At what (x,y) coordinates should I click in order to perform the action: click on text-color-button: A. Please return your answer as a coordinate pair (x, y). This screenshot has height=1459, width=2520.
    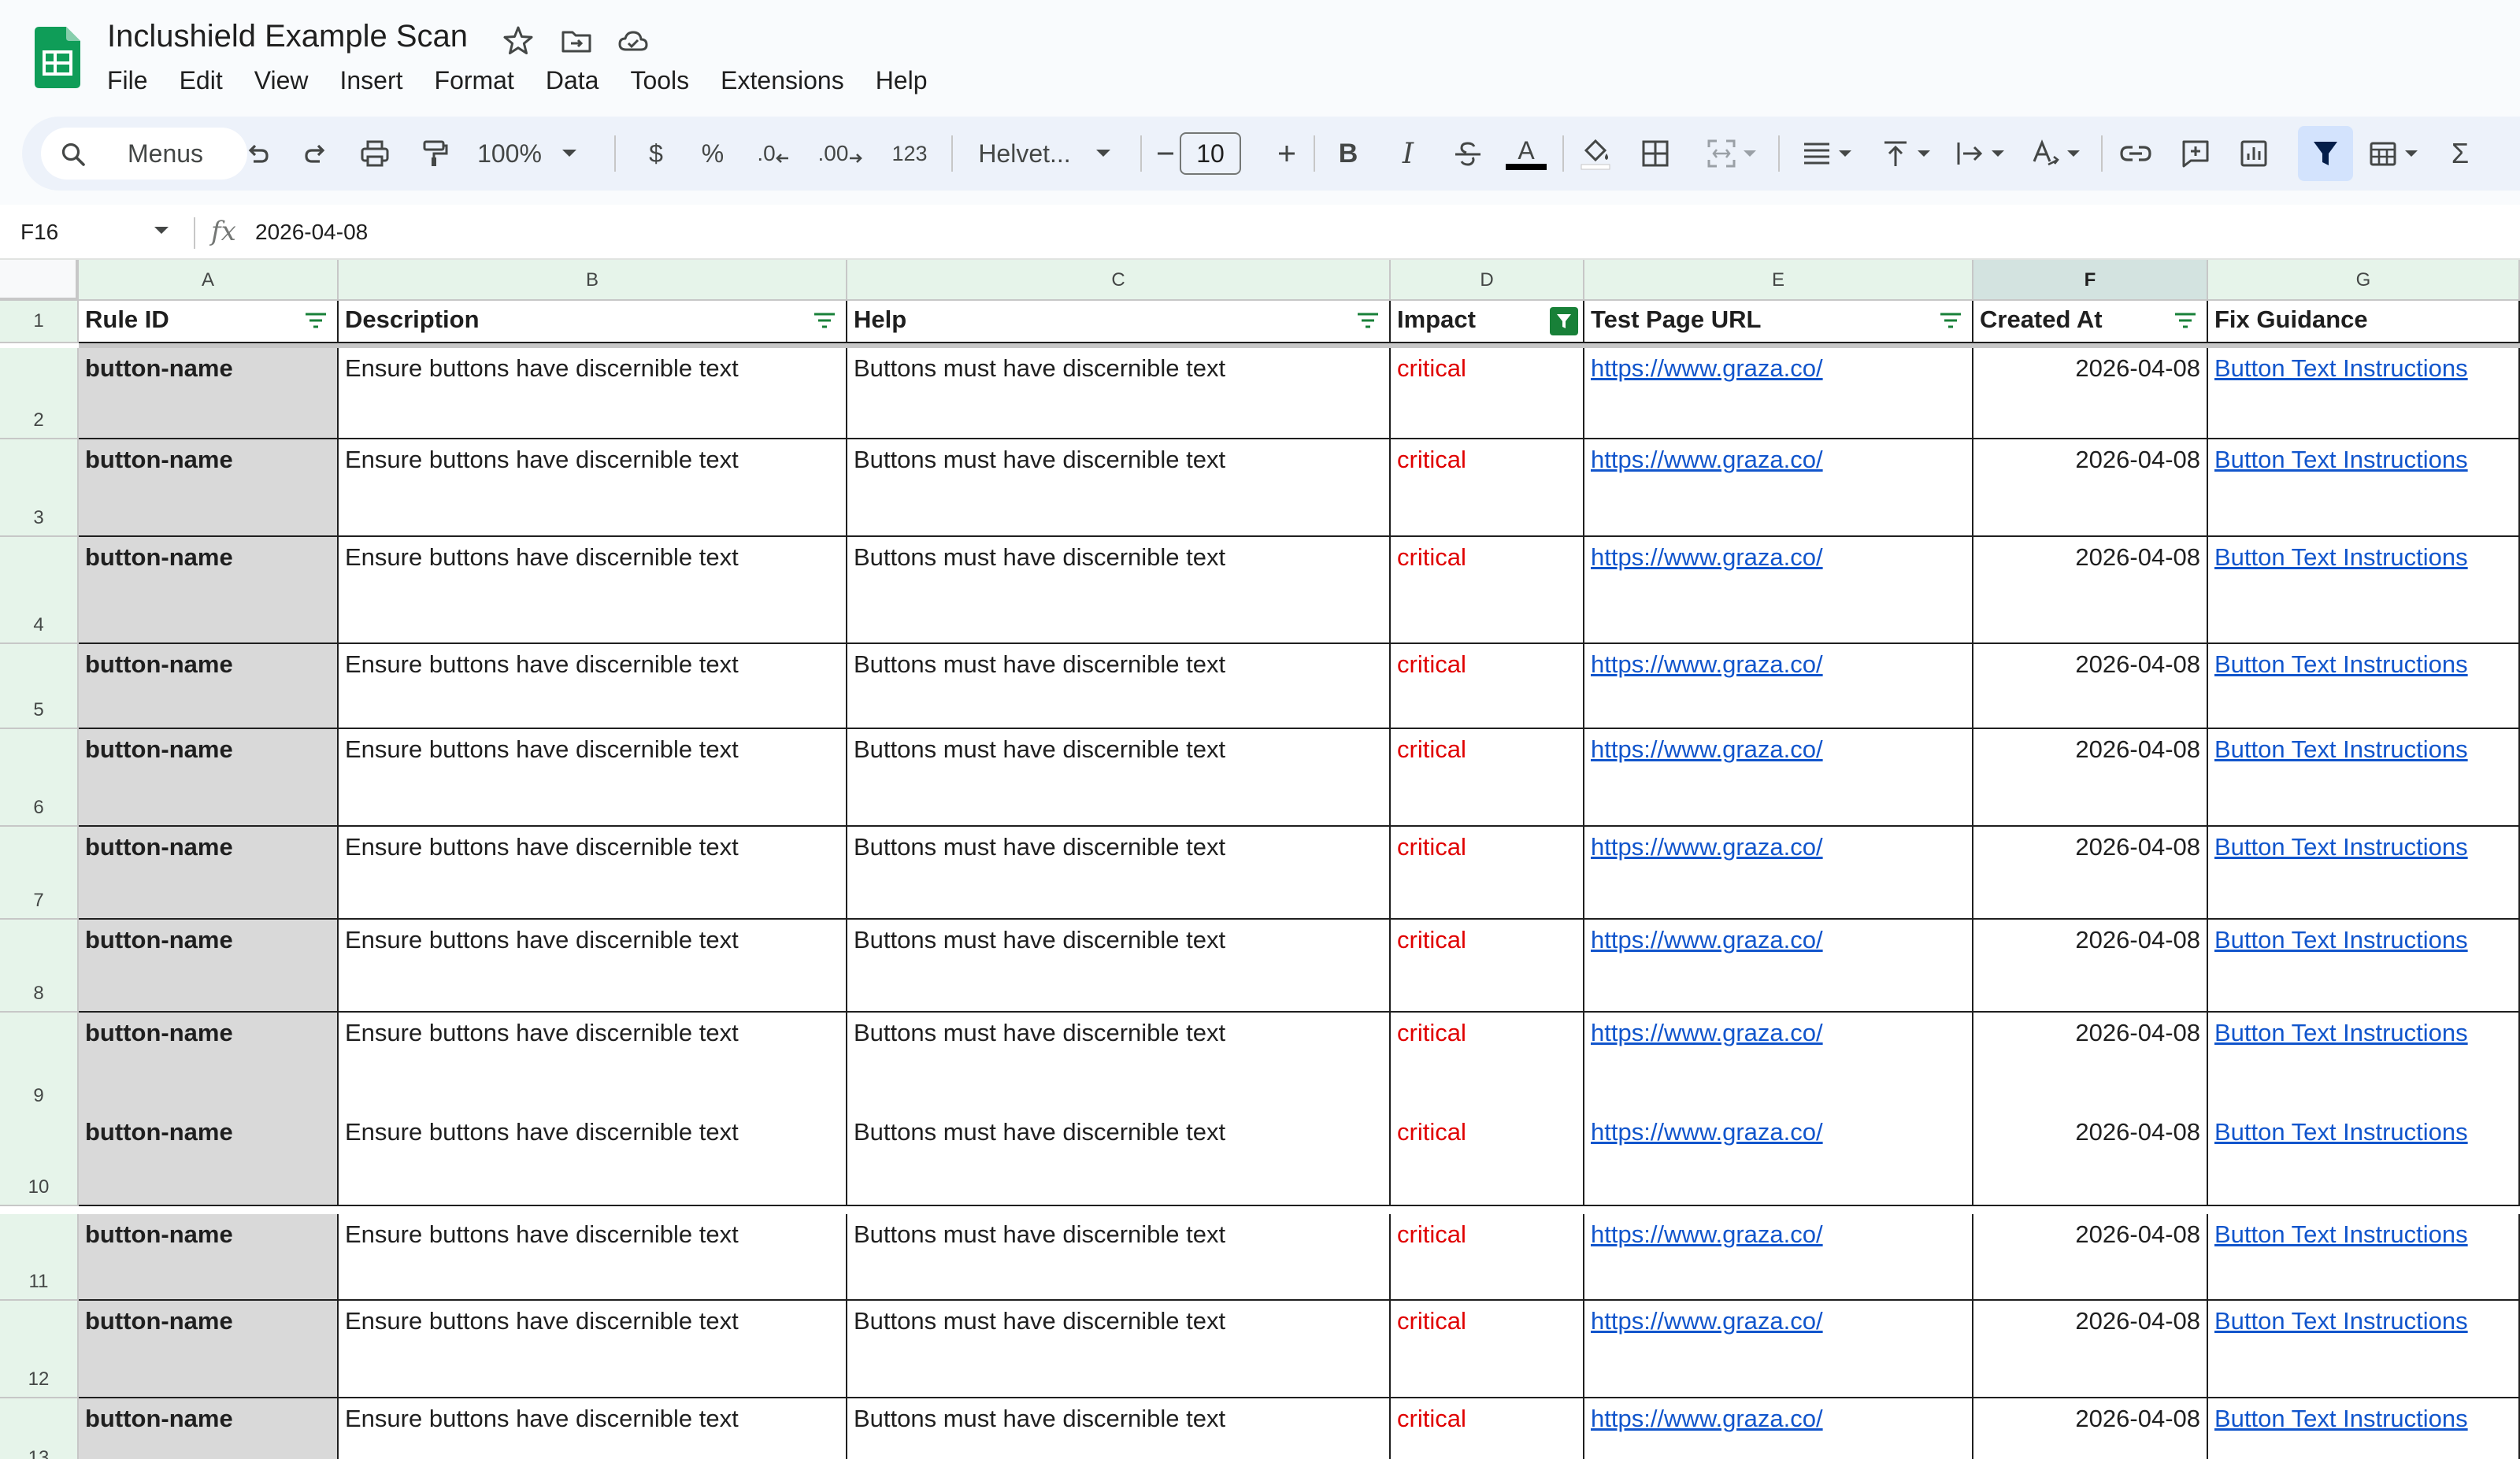
    Looking at the image, I should click on (1526, 154).